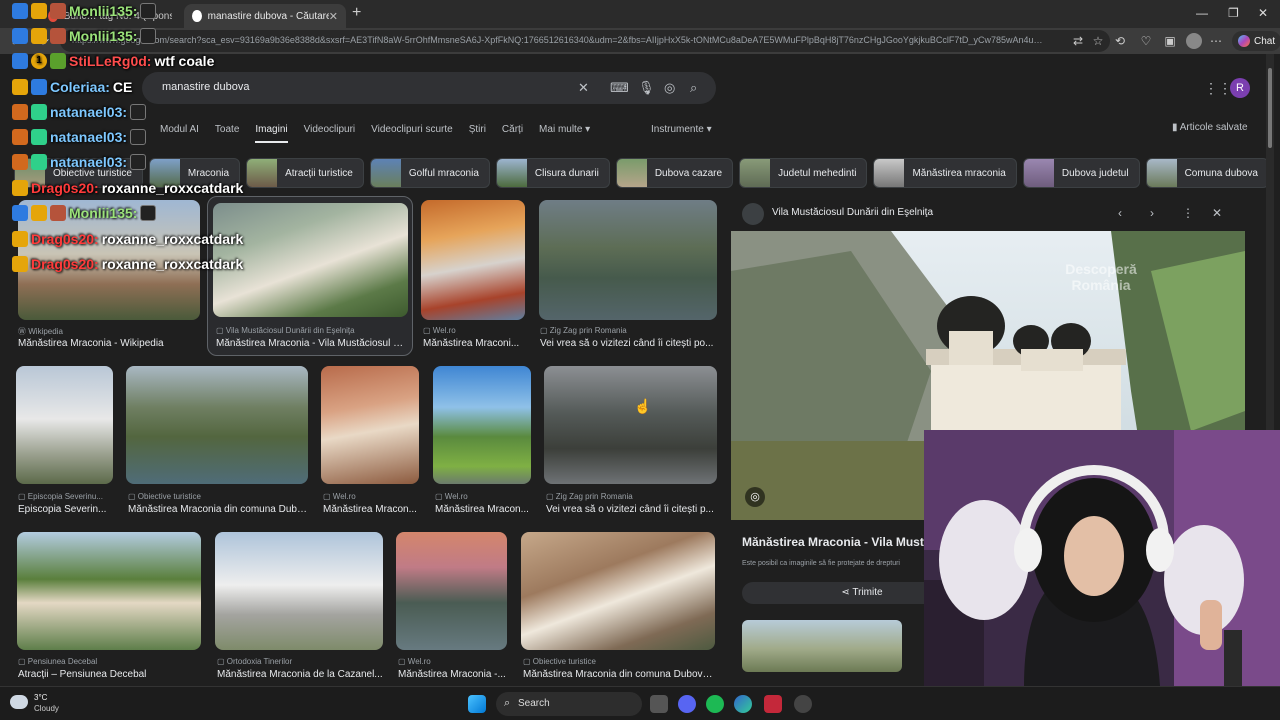  What do you see at coordinates (1207, 173) in the screenshot?
I see `chip: Comuna dubova` at bounding box center [1207, 173].